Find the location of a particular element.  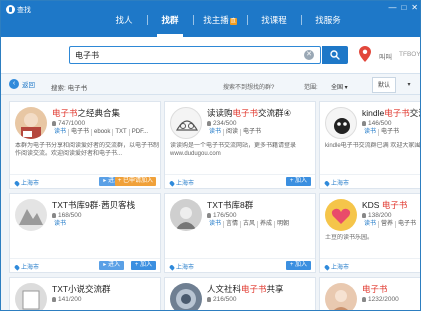

range-label: 范围: is located at coordinates (311, 88).